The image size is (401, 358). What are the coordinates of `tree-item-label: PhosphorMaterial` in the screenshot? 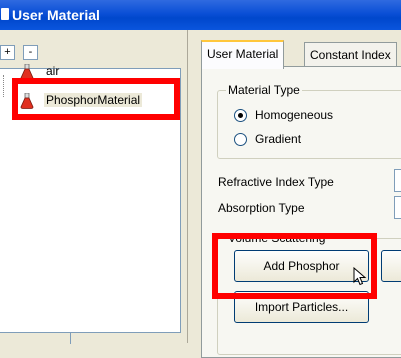 It's located at (93, 100).